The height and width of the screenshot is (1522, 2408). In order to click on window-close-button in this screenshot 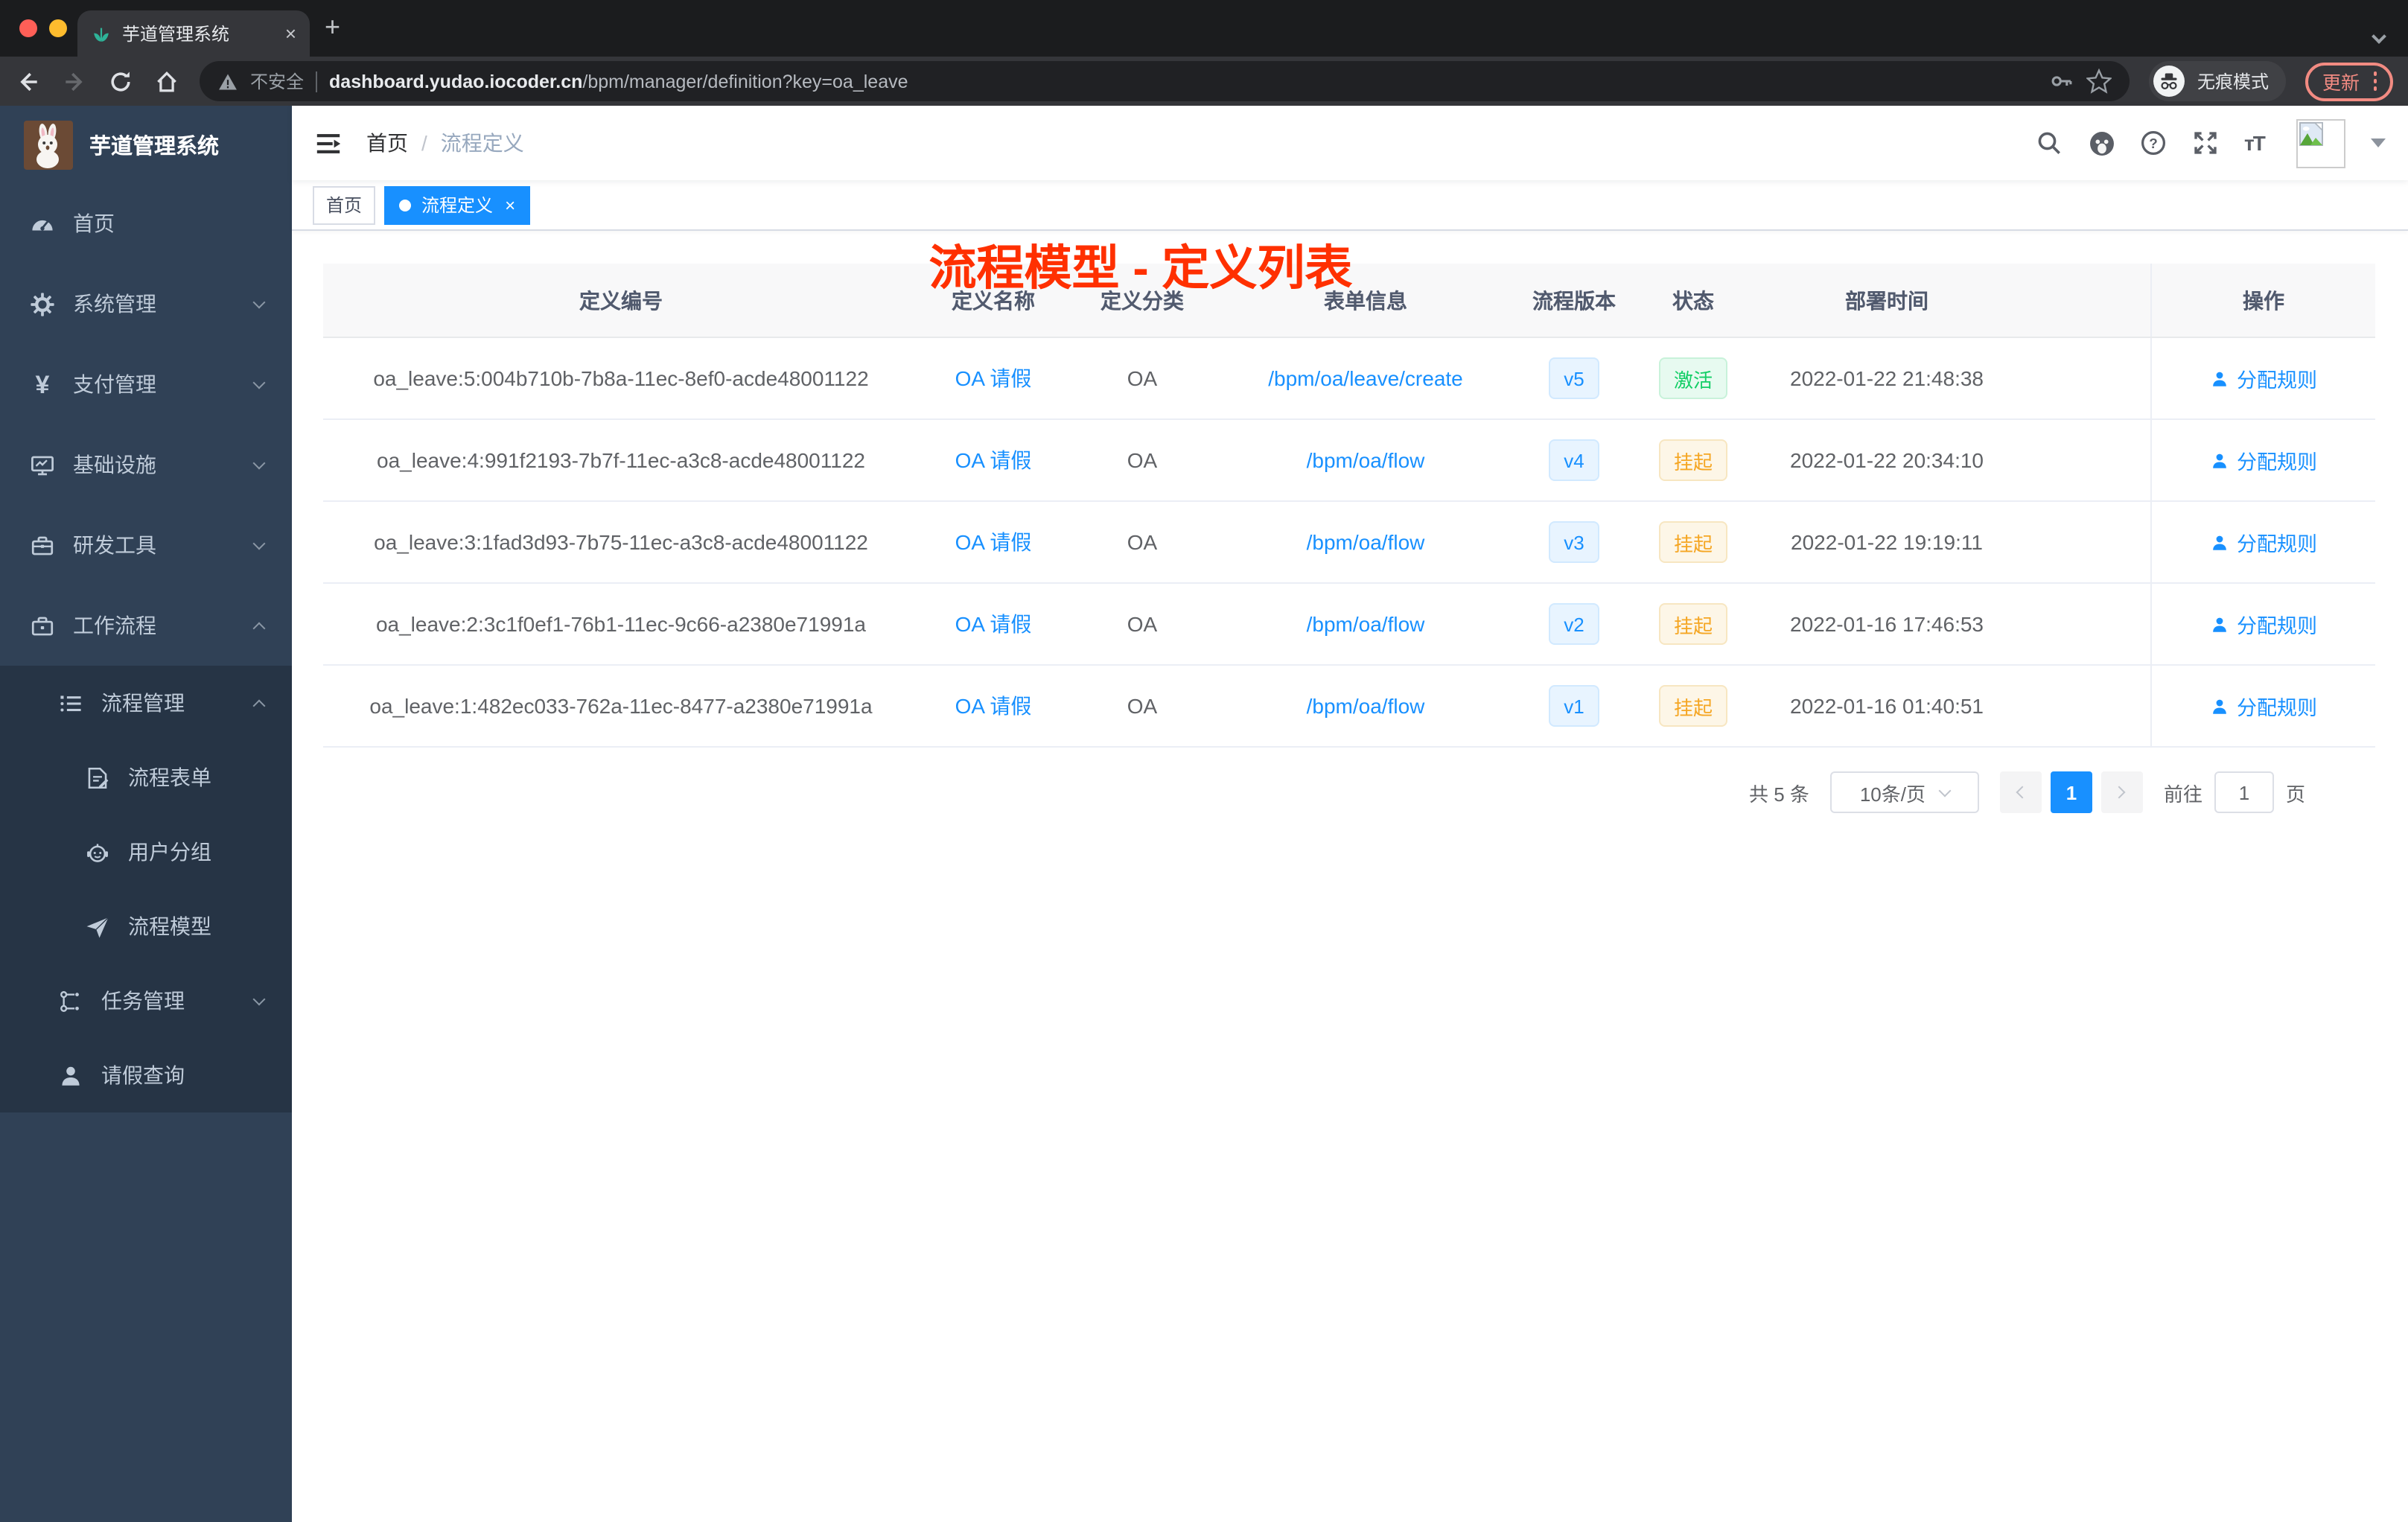, I will do `click(28, 28)`.